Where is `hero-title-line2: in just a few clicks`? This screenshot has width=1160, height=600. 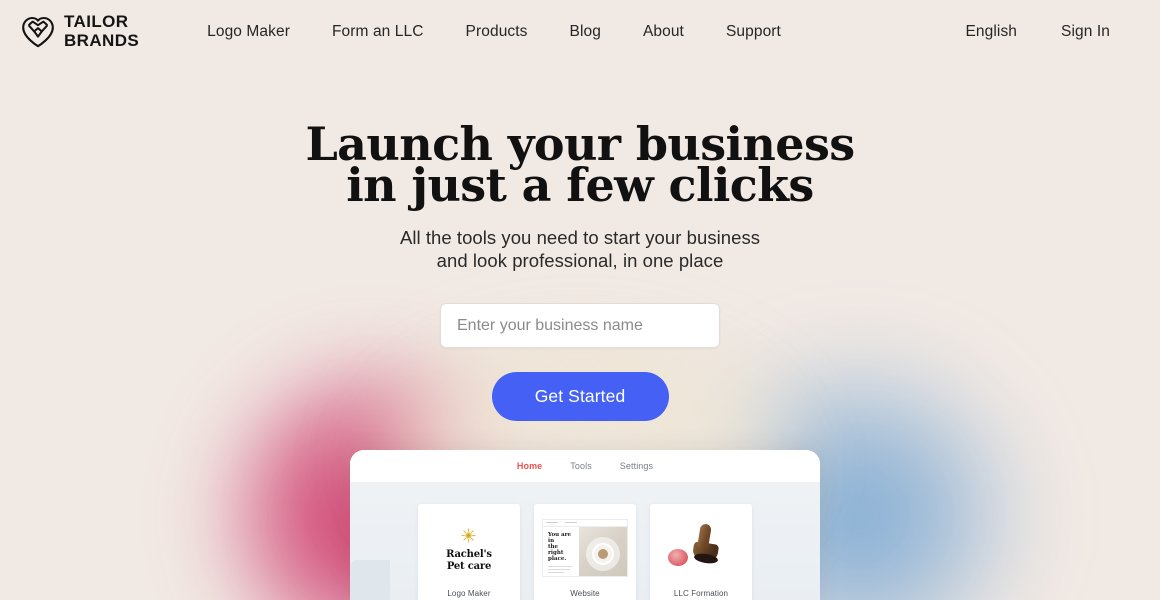 hero-title-line2: in just a few clicks is located at coordinates (580, 185).